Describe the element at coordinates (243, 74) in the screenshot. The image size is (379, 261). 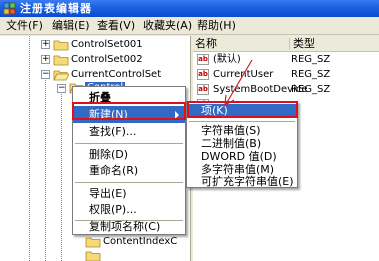
I see `value-name: CurrentUser` at that location.